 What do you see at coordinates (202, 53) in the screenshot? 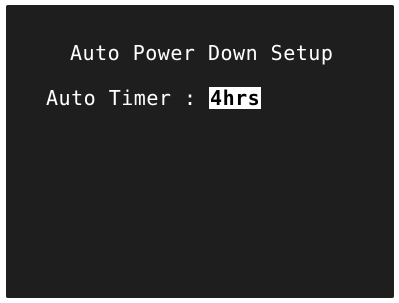
I see `menu-title: Auto Power Down Setup` at bounding box center [202, 53].